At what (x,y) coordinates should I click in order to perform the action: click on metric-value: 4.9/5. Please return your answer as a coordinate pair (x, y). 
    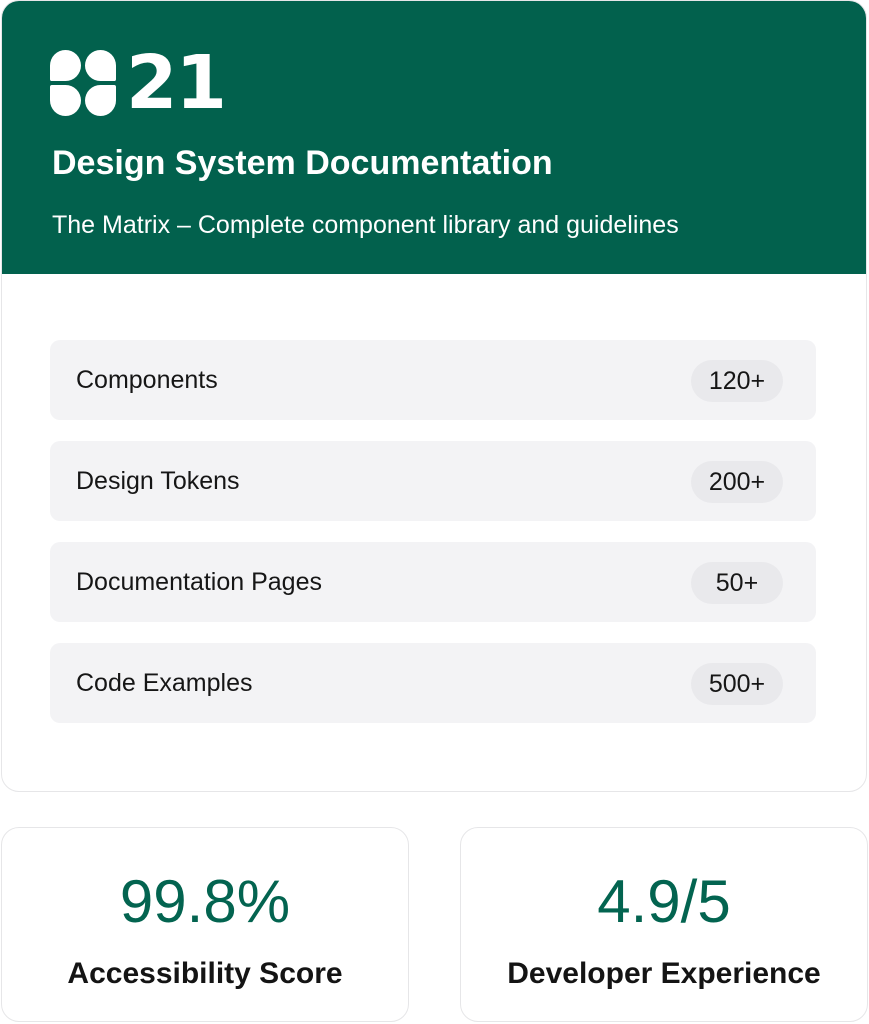
    Looking at the image, I should click on (664, 901).